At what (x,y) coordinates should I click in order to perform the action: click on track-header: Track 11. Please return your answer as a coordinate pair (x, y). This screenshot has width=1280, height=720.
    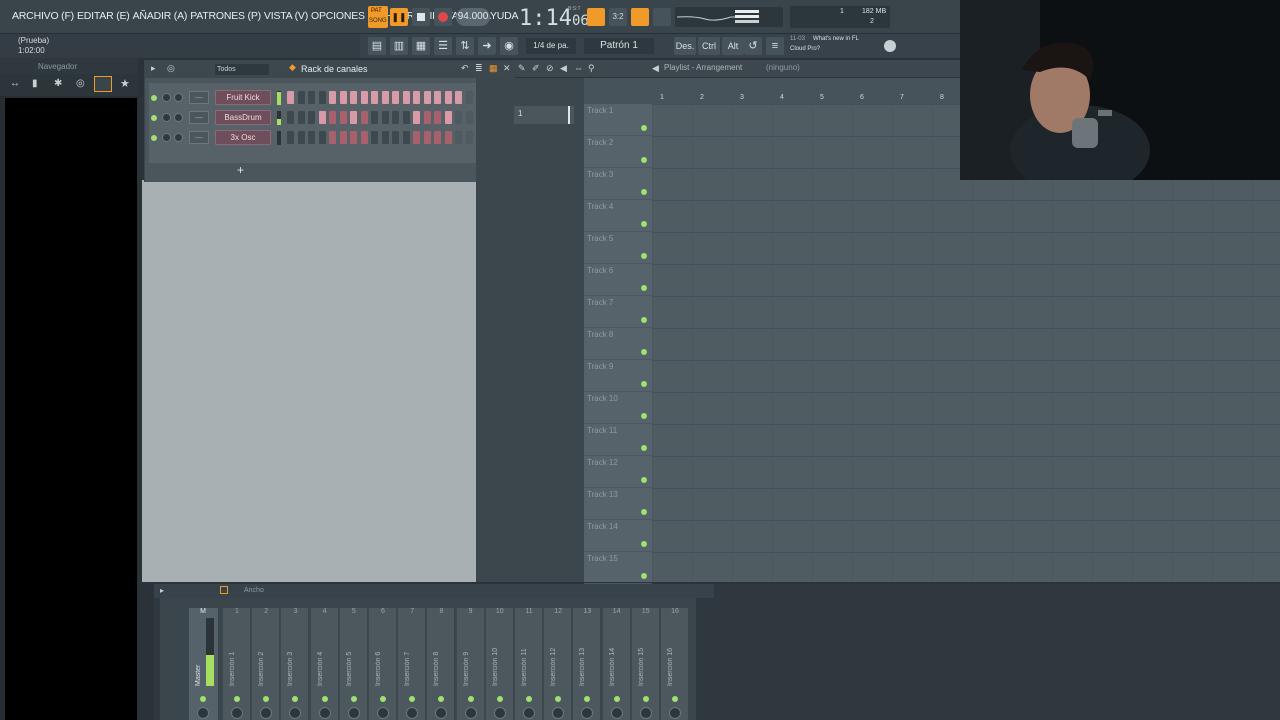
    Looking at the image, I should click on (618, 440).